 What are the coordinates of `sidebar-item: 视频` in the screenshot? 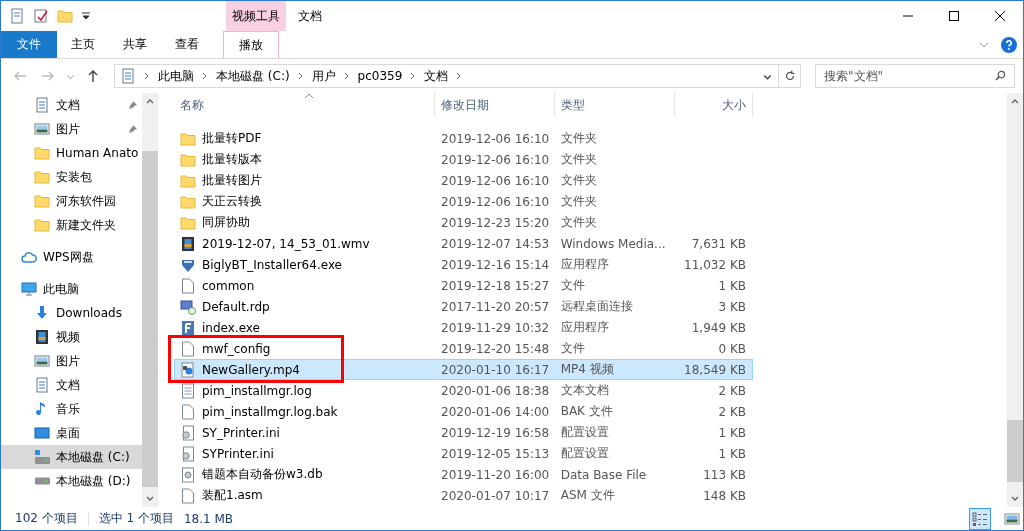 It's located at (71, 337).